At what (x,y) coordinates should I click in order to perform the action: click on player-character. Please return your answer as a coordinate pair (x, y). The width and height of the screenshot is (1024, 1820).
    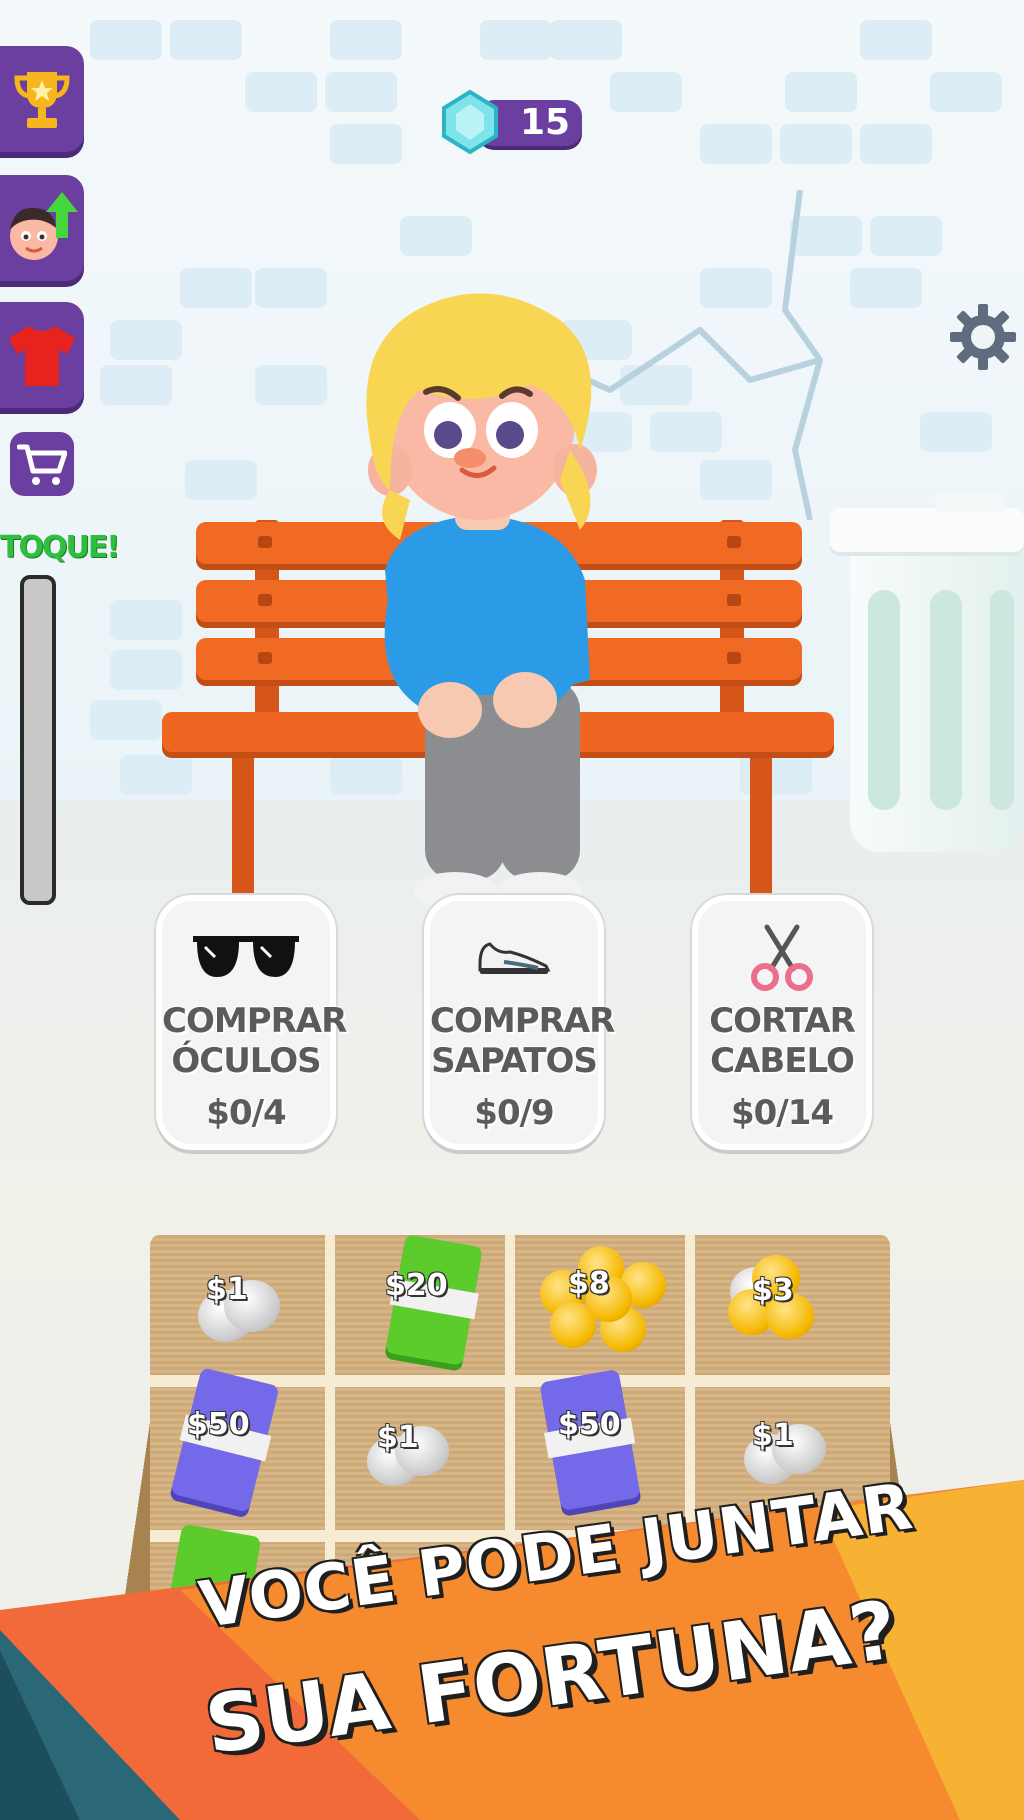
    Looking at the image, I should click on (480, 615).